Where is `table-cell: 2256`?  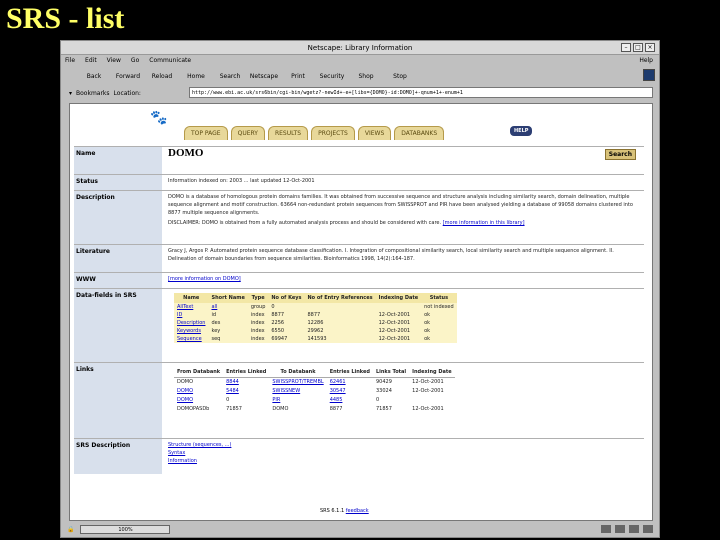
table-cell: 2256 is located at coordinates (286, 323).